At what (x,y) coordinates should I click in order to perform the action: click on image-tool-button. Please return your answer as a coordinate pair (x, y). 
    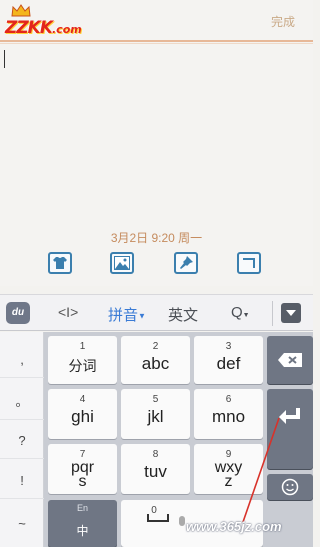
    Looking at the image, I should click on (122, 263).